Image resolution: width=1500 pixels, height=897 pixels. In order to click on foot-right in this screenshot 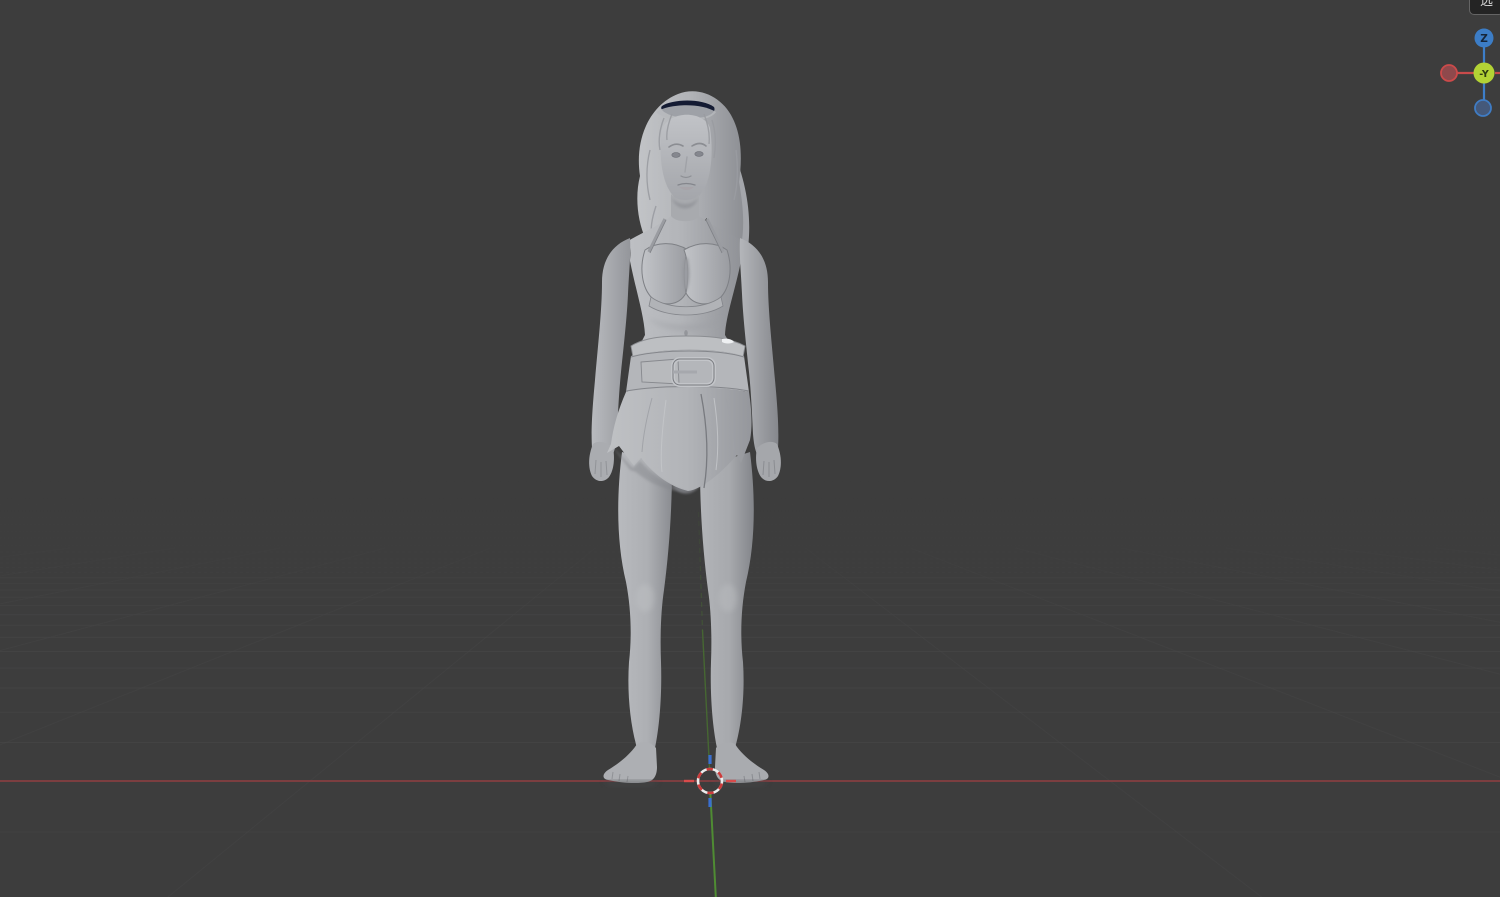, I will do `click(742, 763)`.